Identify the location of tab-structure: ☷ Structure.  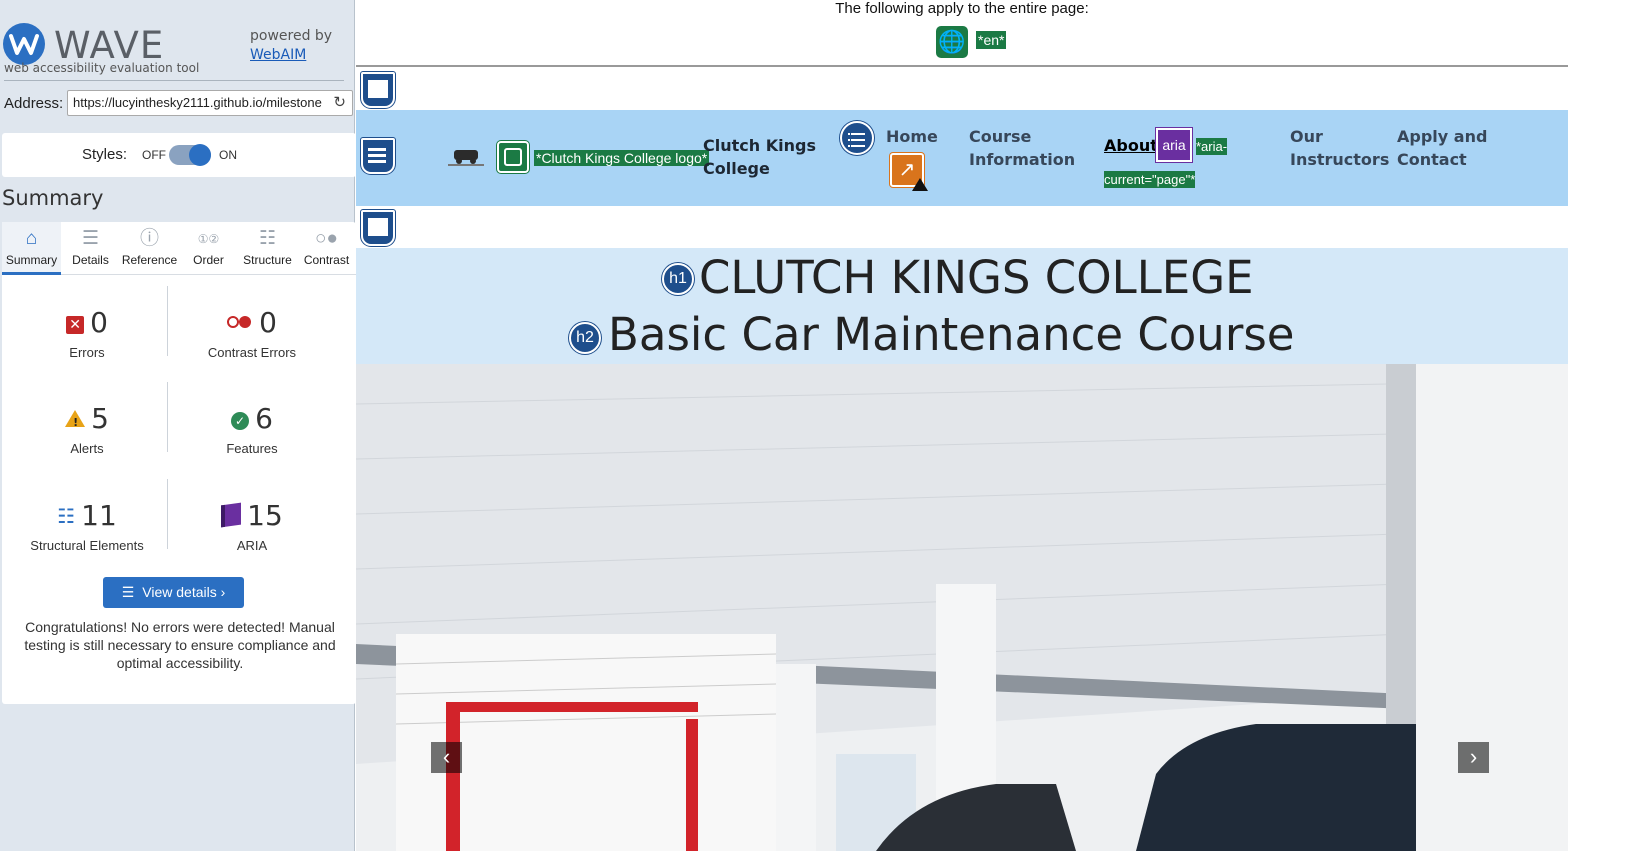
(267, 248).